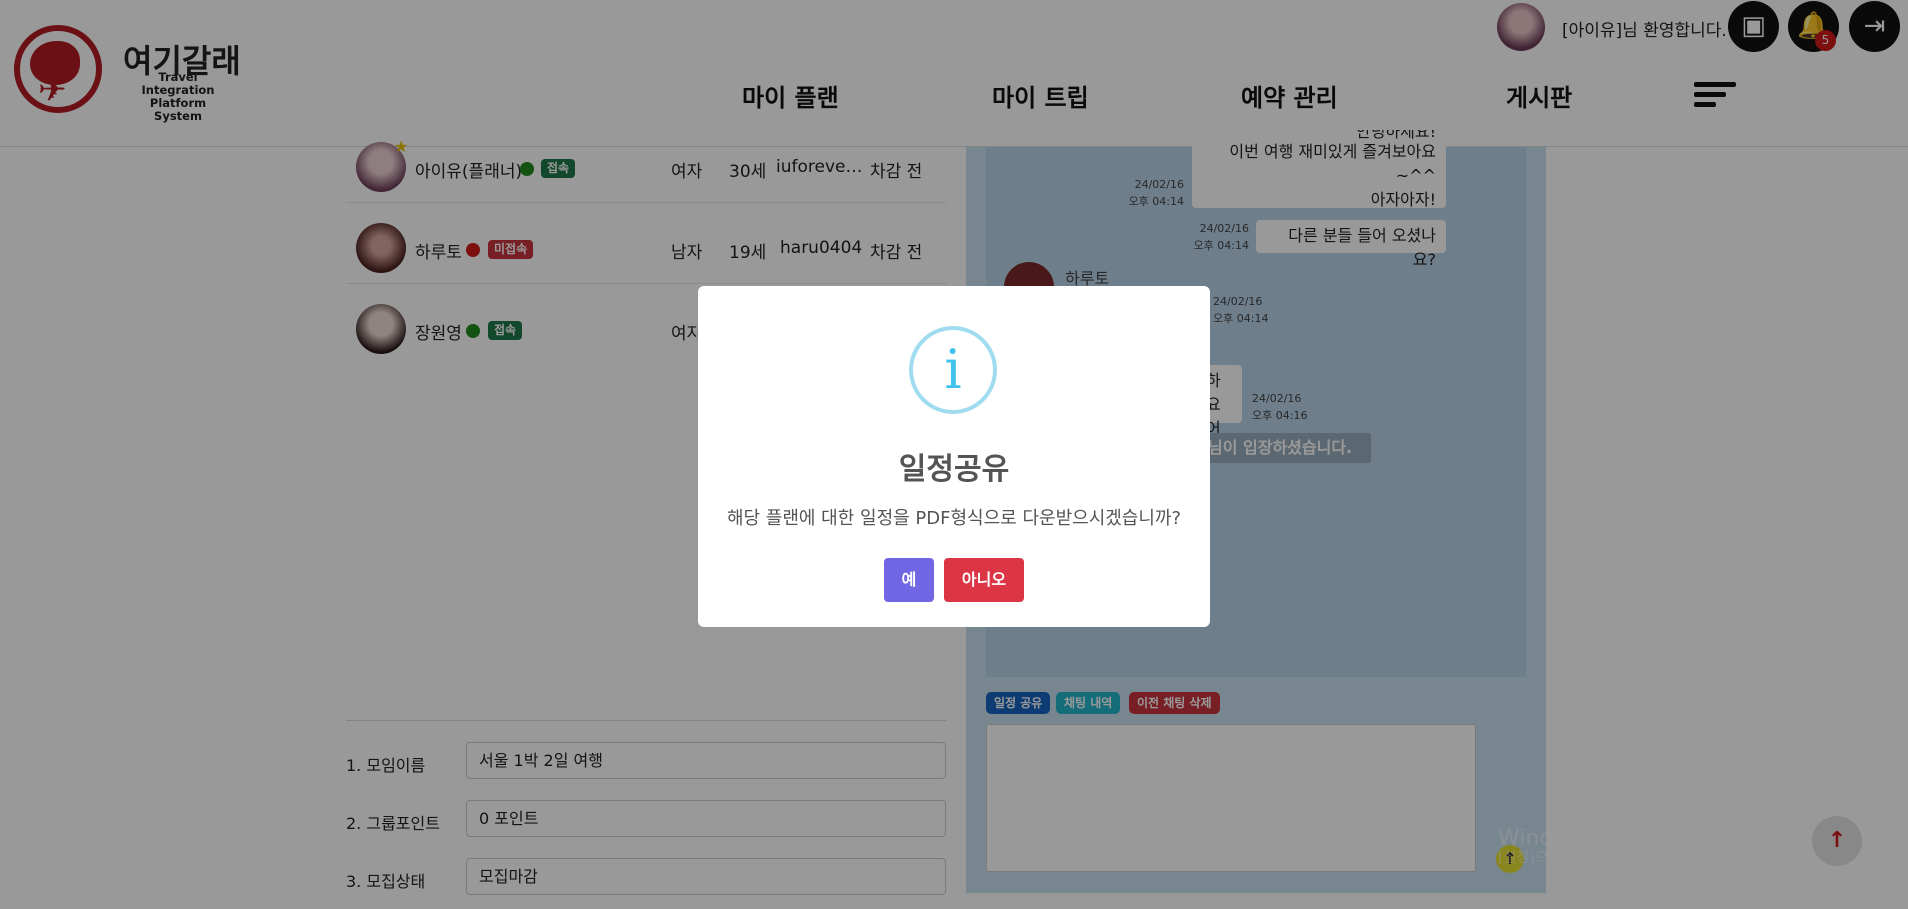 Image resolution: width=1908 pixels, height=909 pixels. I want to click on confirm-button: 예, so click(909, 580).